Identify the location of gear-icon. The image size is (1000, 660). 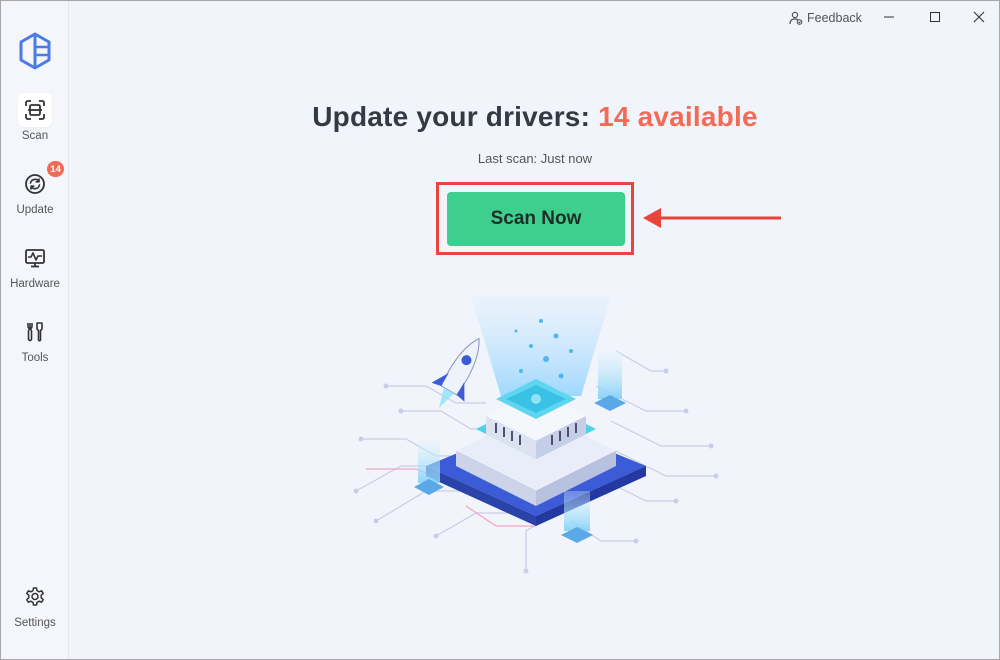
(35, 597).